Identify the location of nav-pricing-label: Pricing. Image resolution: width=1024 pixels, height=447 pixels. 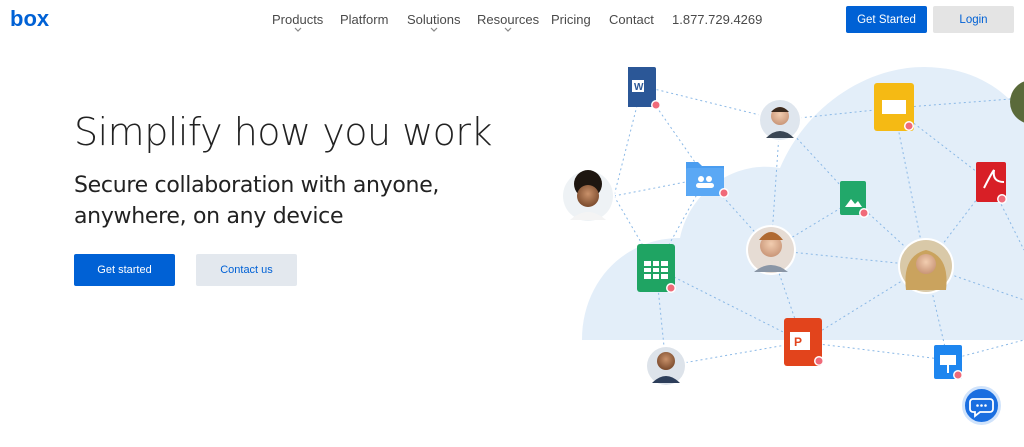
(571, 19).